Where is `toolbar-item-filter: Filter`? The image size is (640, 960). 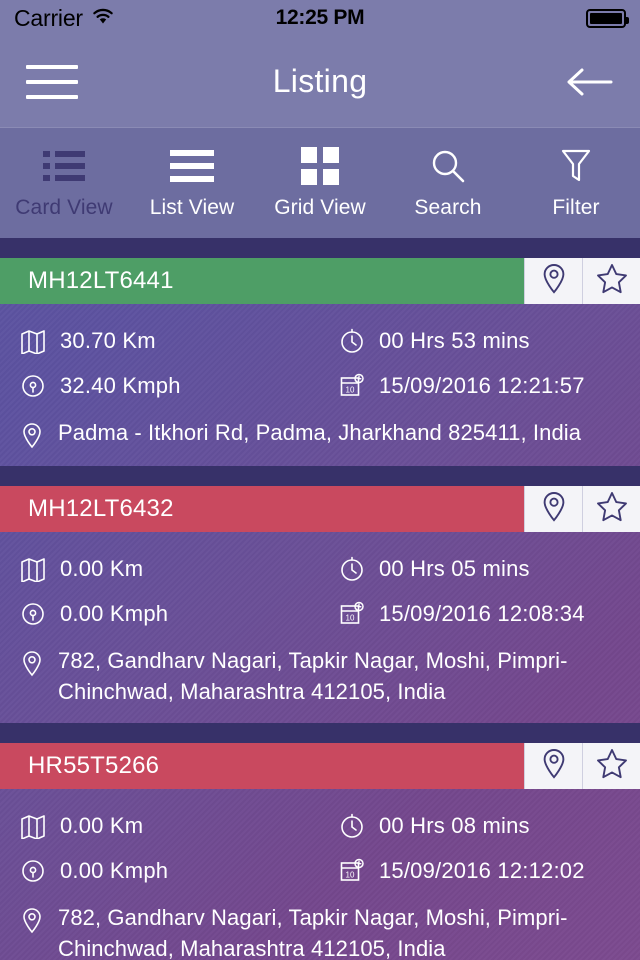 toolbar-item-filter: Filter is located at coordinates (576, 183).